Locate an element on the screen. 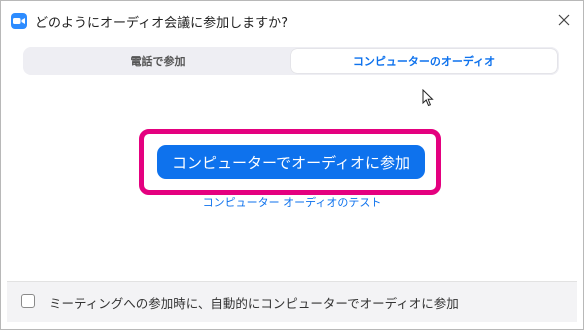 This screenshot has height=330, width=584. close-icon is located at coordinates (564, 20).